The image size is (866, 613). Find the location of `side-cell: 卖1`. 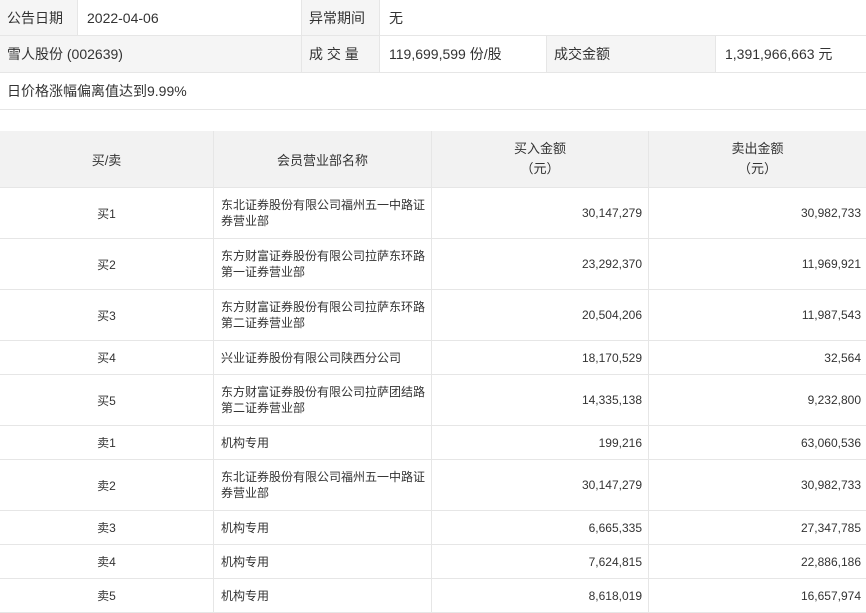

side-cell: 卖1 is located at coordinates (107, 442).